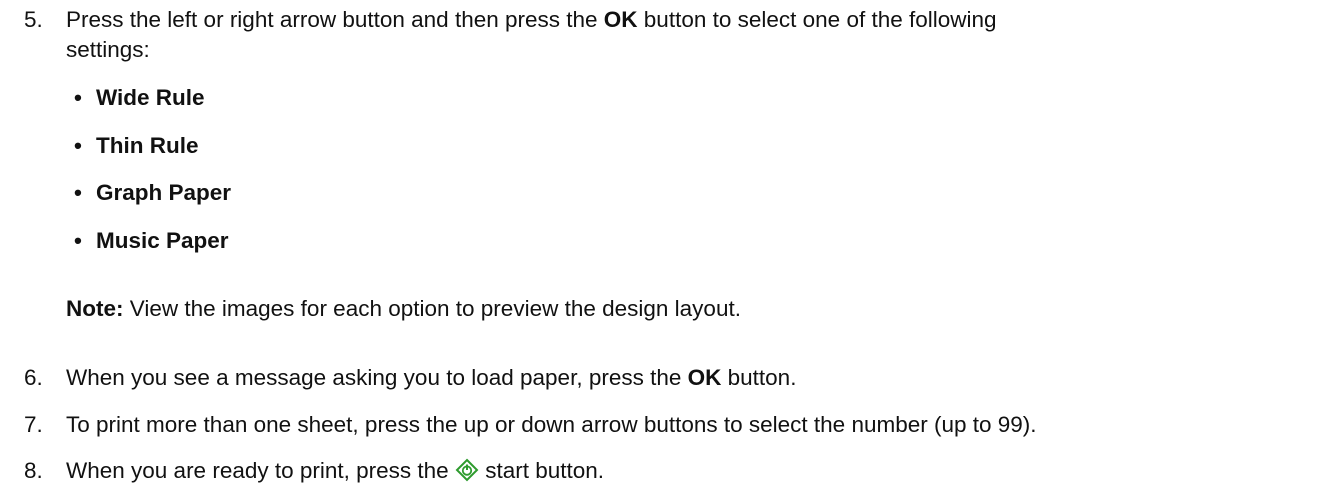 This screenshot has height=491, width=1319. What do you see at coordinates (108, 49) in the screenshot?
I see `step-text-line2: settings:` at bounding box center [108, 49].